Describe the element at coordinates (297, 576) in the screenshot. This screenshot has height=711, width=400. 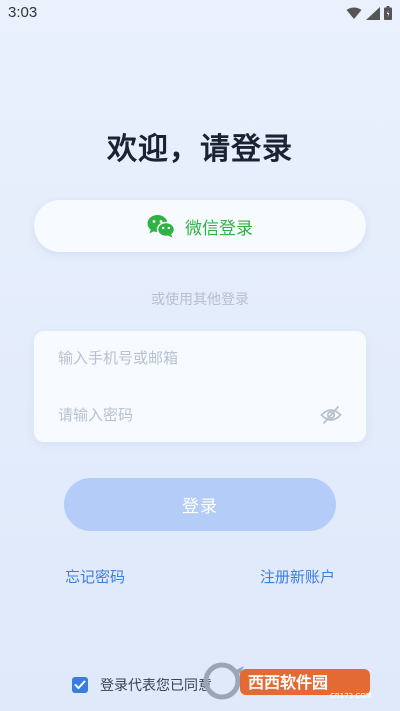
I see `register-link: 注册新账户` at that location.